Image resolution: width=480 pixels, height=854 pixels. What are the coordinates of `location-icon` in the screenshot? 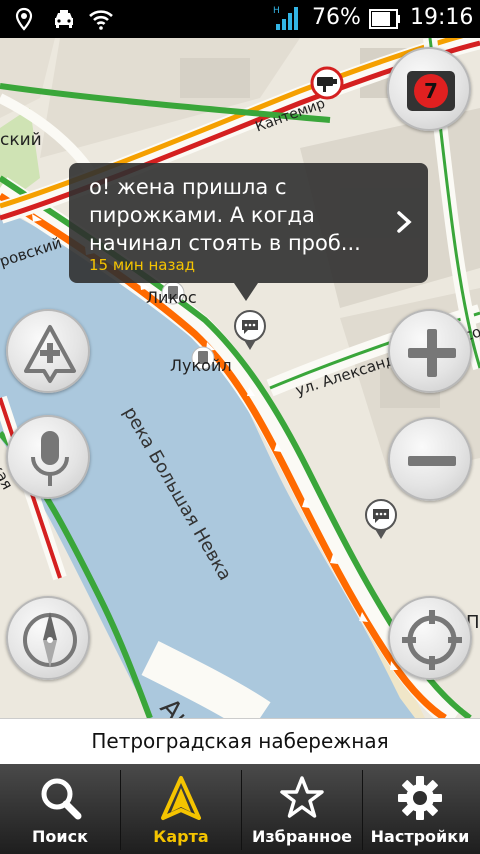 It's located at (24, 19).